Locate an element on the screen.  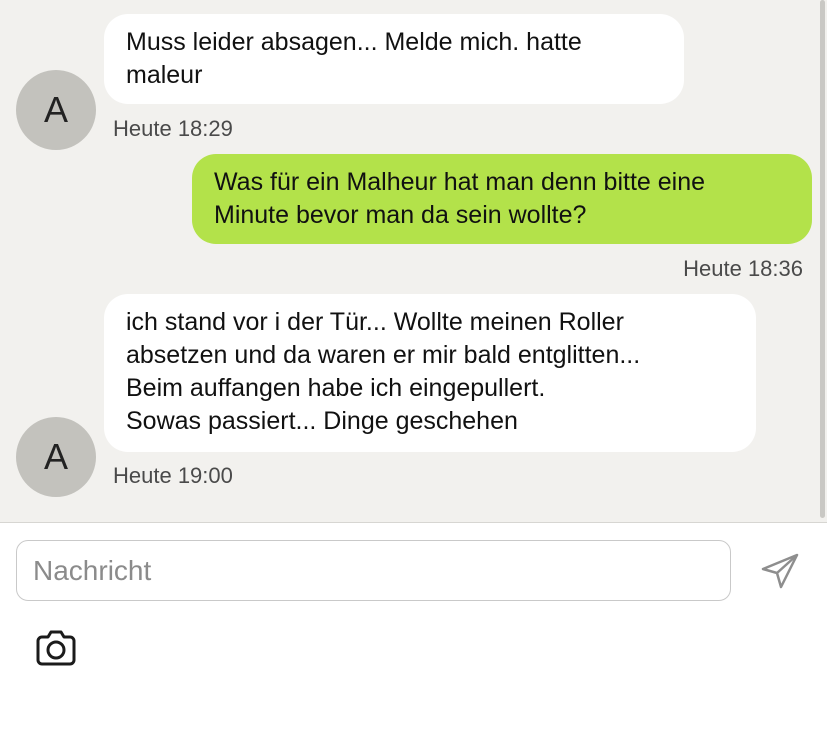
camera-icon is located at coordinates (56, 648).